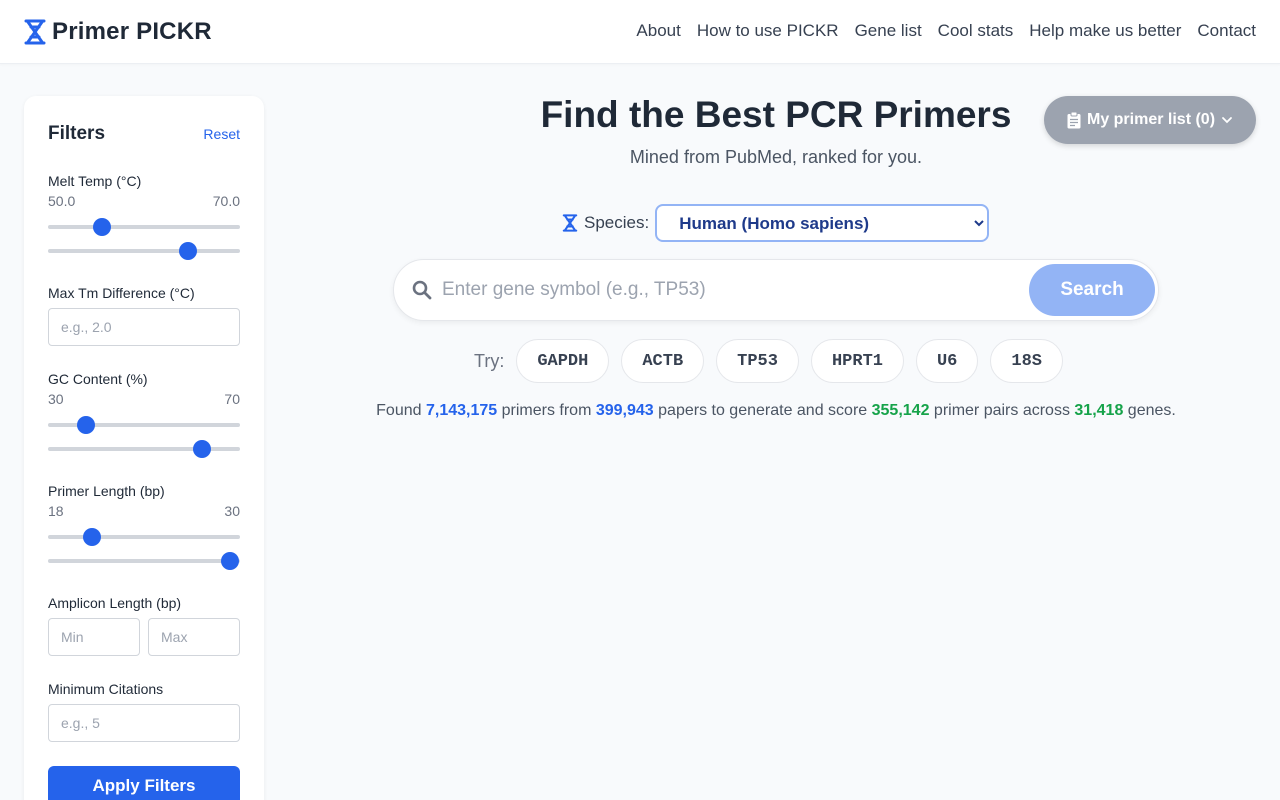 The width and height of the screenshot is (1280, 800). Describe the element at coordinates (144, 201) in the screenshot. I see `melt-temp-range-labels: 50.0 70.0` at that location.